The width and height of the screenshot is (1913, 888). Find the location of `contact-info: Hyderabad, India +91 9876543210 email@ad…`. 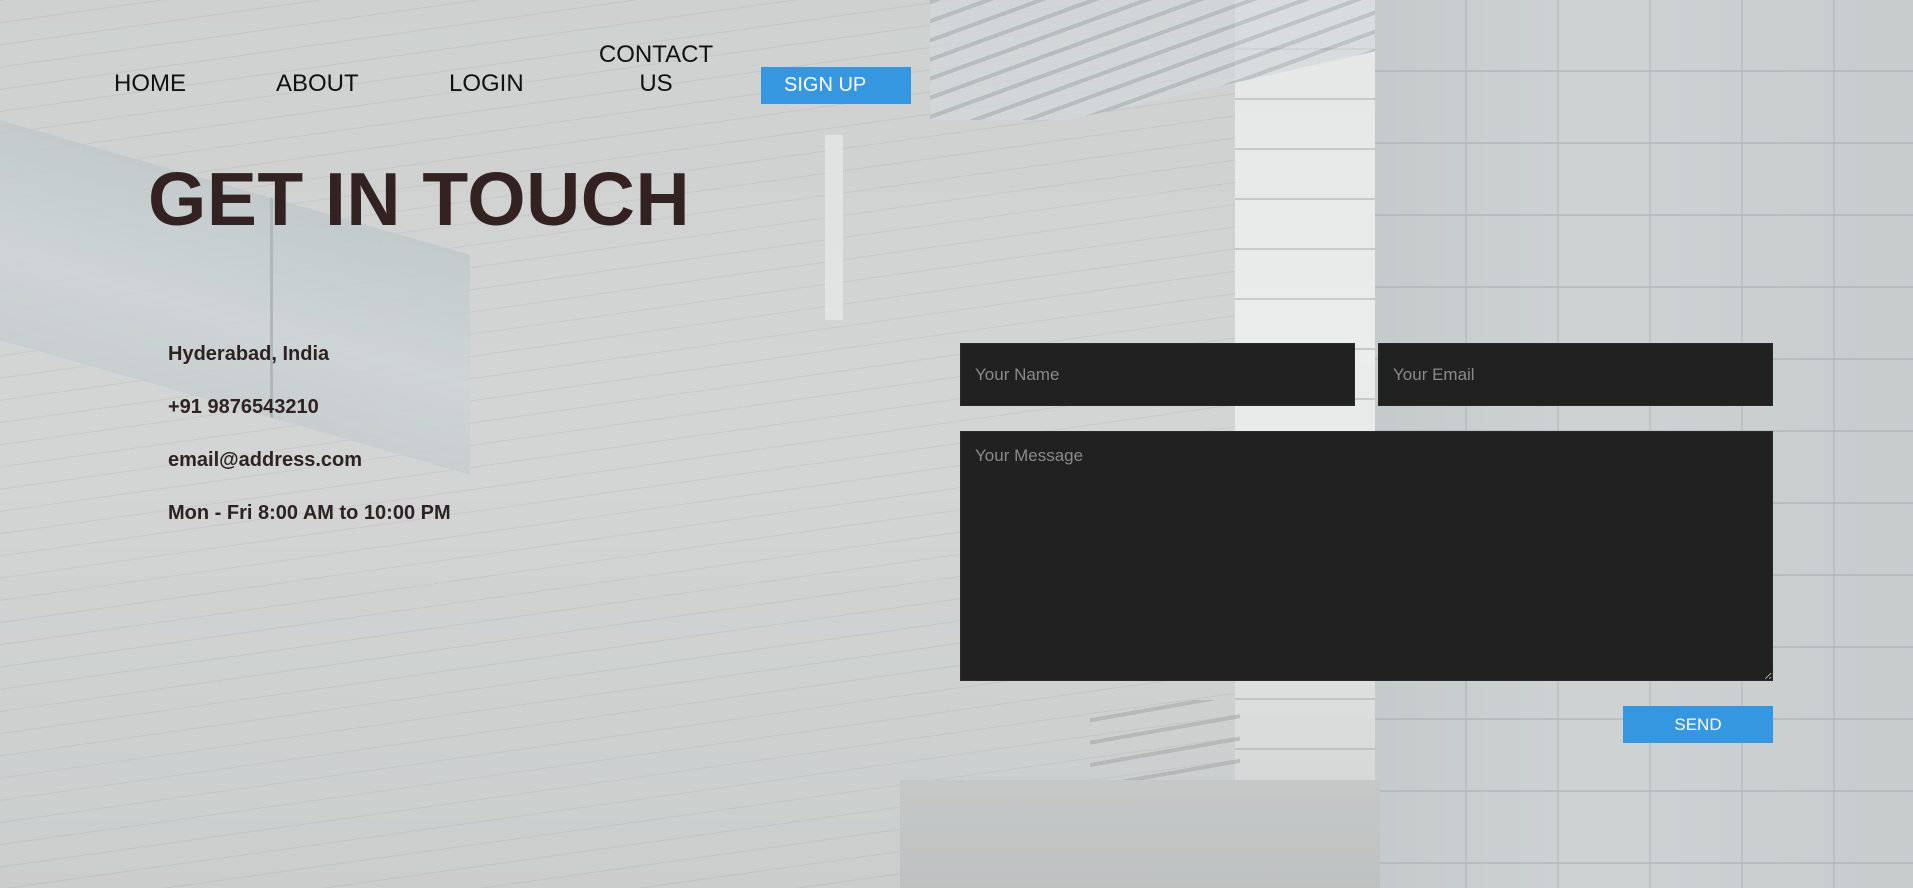

contact-info: Hyderabad, India +91 9876543210 email@ad… is located at coordinates (309, 447).